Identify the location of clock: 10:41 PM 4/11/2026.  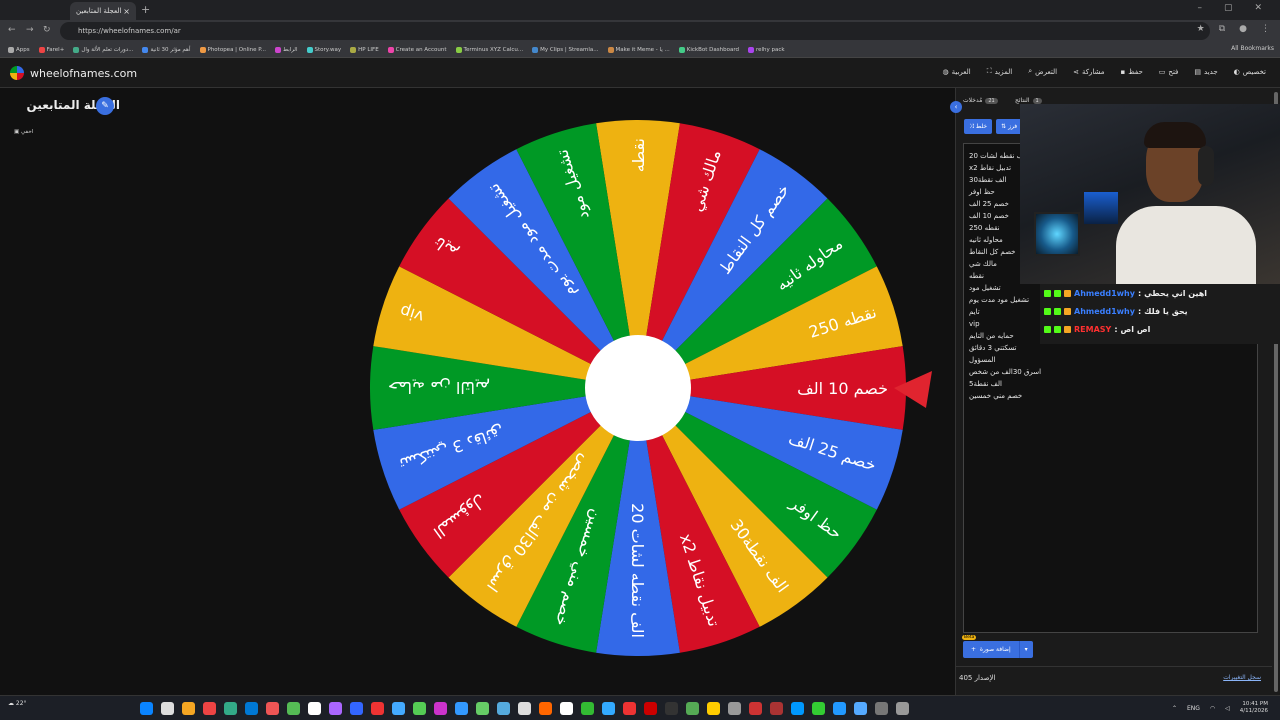
(1254, 708).